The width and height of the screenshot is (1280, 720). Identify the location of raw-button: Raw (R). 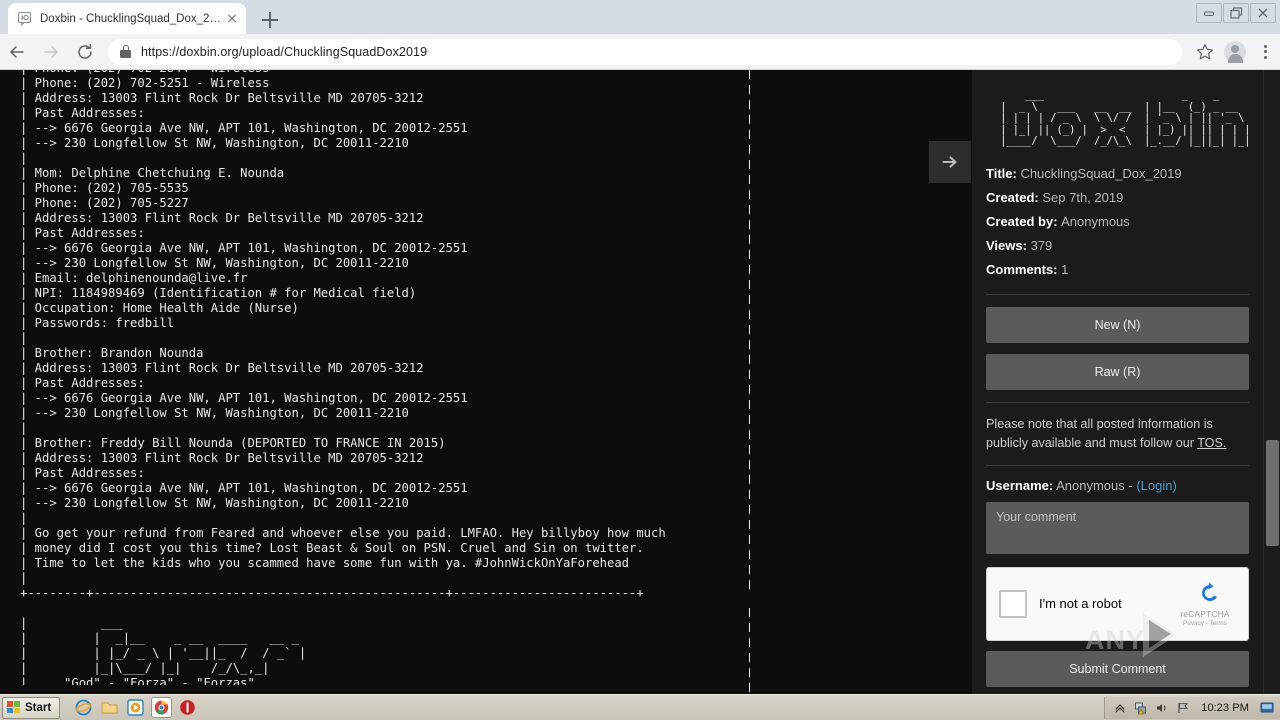
(1117, 371).